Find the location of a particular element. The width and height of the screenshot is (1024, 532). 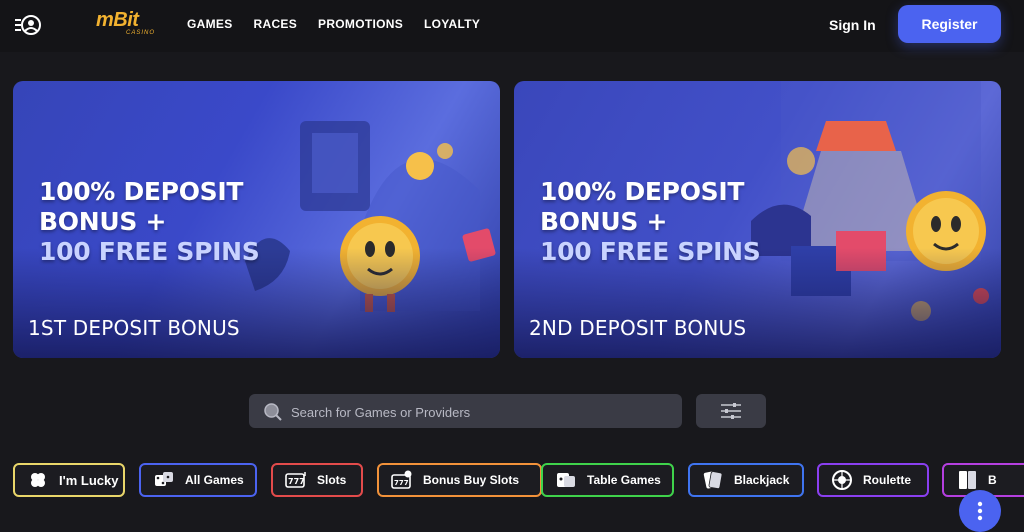

nav-promotions: PROMOTIONS is located at coordinates (360, 24).